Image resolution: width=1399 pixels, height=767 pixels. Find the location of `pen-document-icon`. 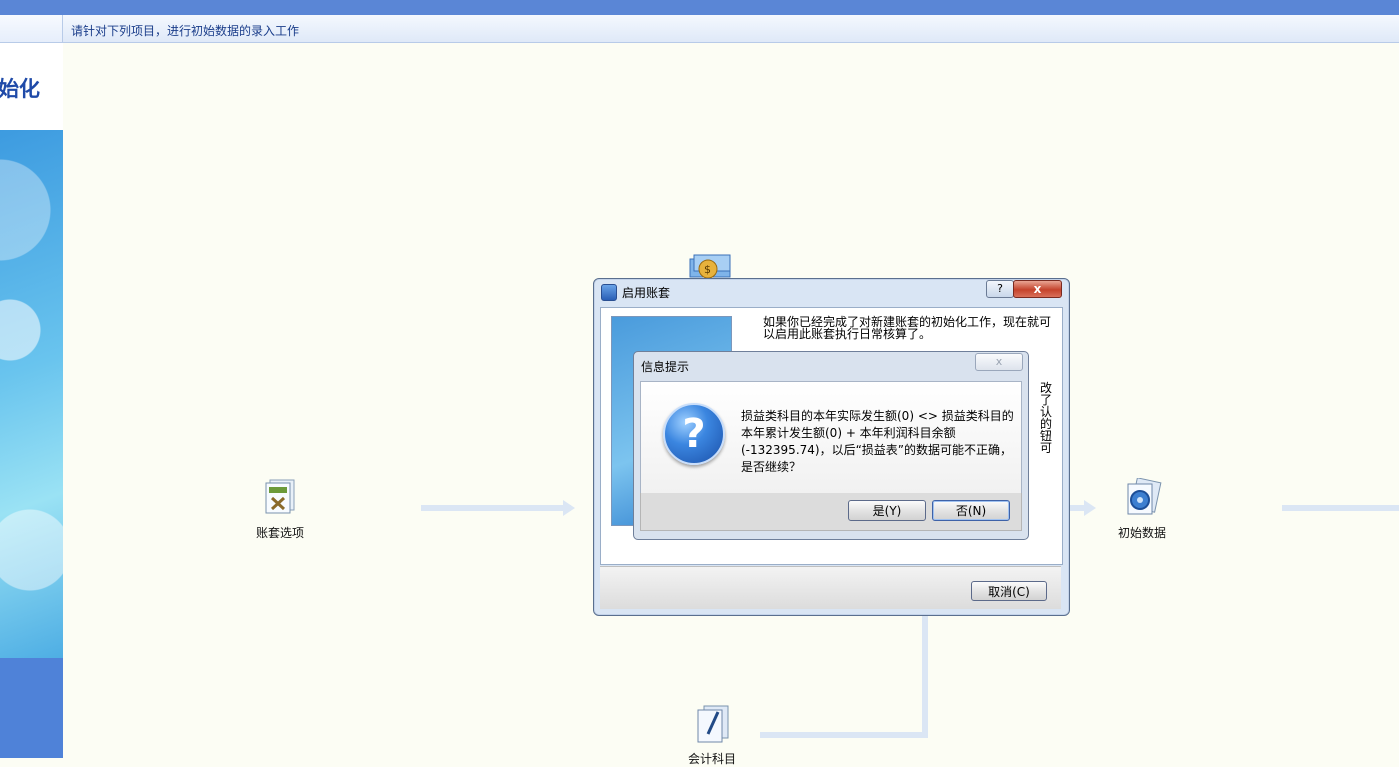

pen-document-icon is located at coordinates (712, 724).